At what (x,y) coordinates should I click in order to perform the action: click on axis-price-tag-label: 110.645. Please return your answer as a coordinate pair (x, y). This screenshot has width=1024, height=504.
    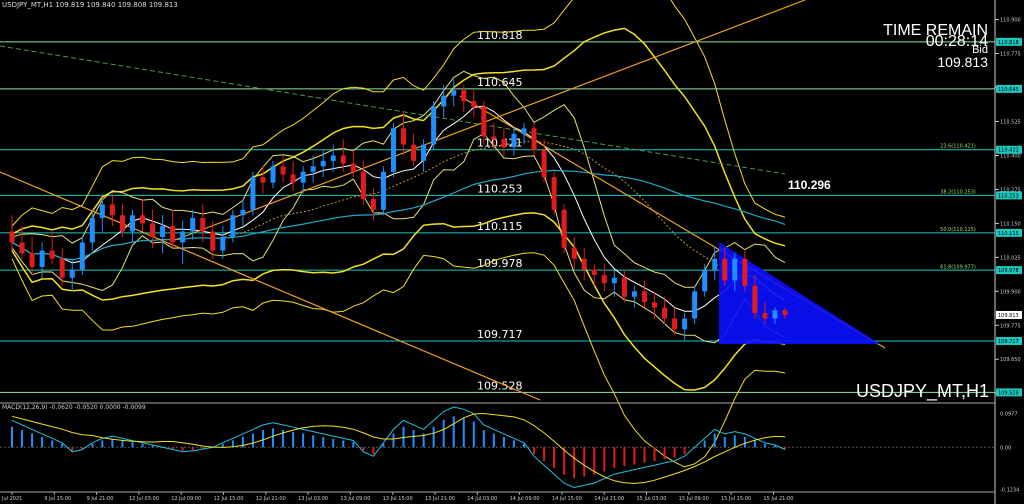
    Looking at the image, I should click on (1008, 90).